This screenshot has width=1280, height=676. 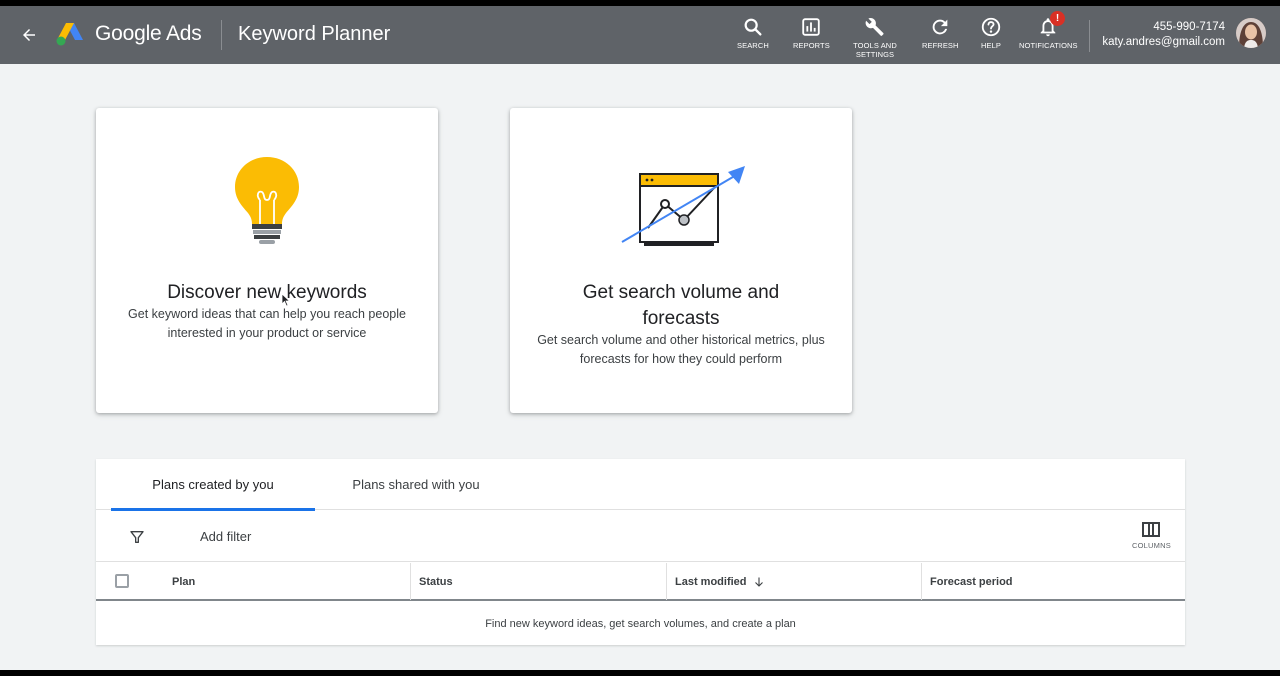 What do you see at coordinates (753, 45) in the screenshot?
I see `search-tool-label: SEARCH` at bounding box center [753, 45].